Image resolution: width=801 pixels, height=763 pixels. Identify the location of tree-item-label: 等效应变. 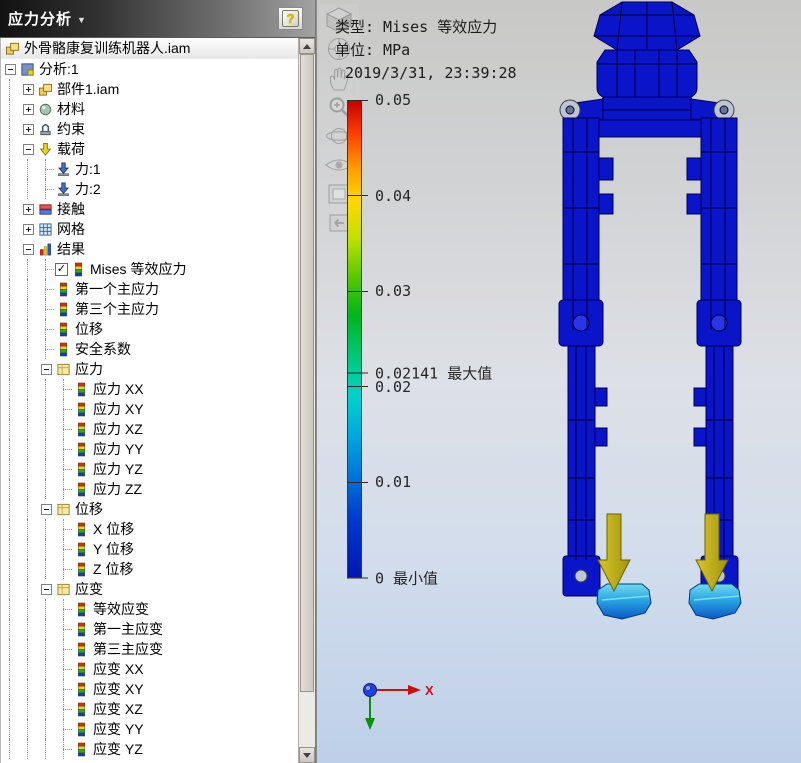
(121, 609).